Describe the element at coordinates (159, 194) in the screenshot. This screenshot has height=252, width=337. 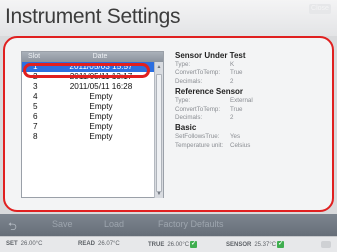
I see `scroll-down-icon: ▼` at that location.